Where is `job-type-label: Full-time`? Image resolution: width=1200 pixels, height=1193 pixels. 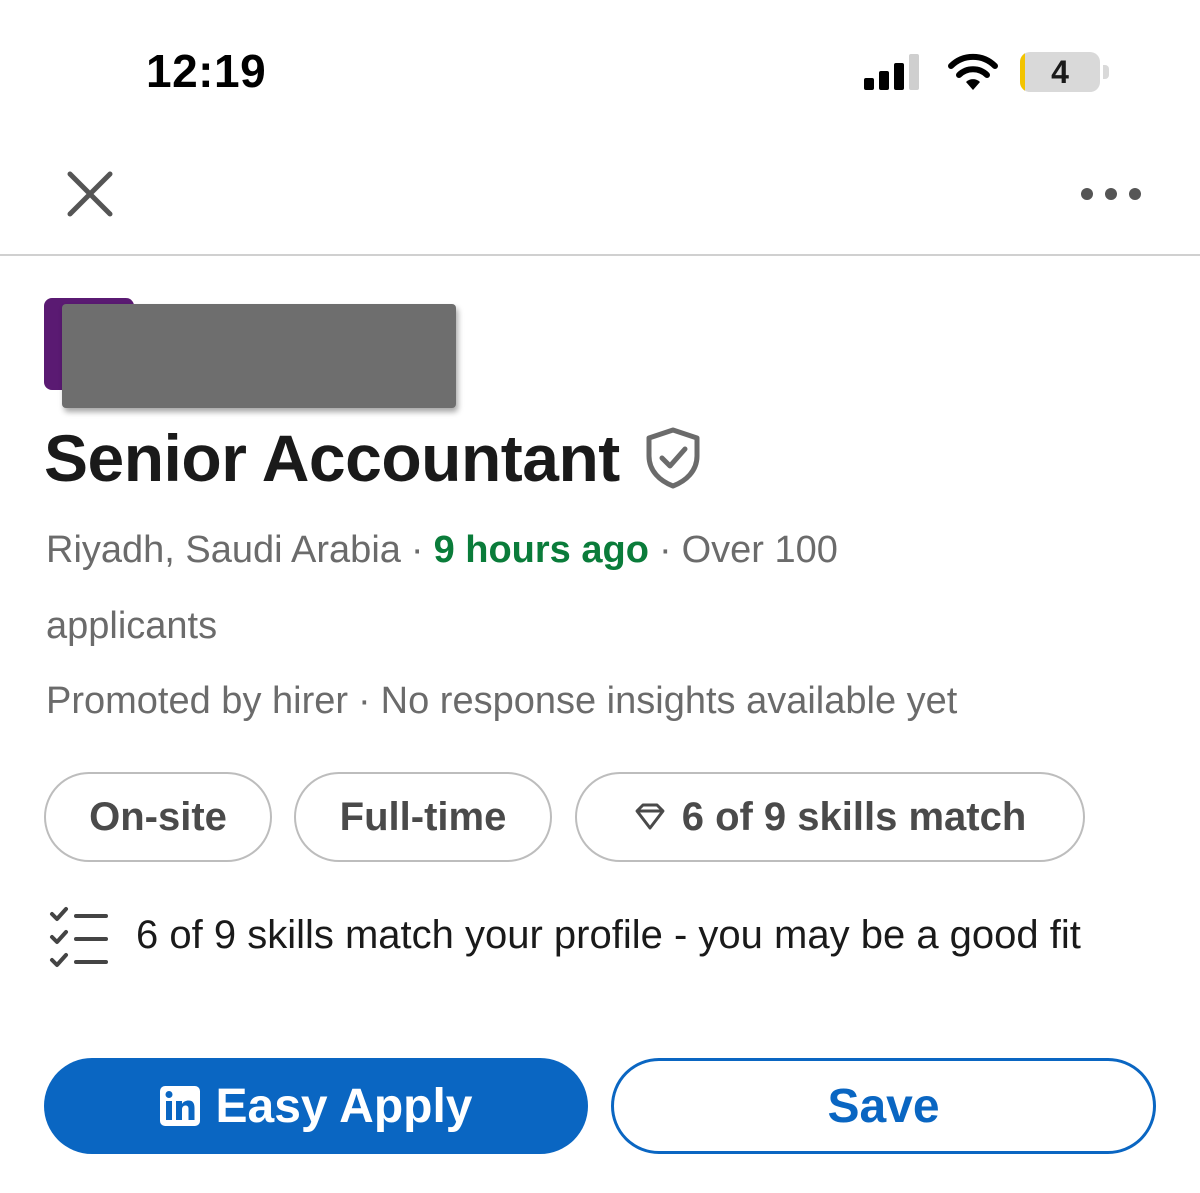
job-type-label: Full-time is located at coordinates (423, 816).